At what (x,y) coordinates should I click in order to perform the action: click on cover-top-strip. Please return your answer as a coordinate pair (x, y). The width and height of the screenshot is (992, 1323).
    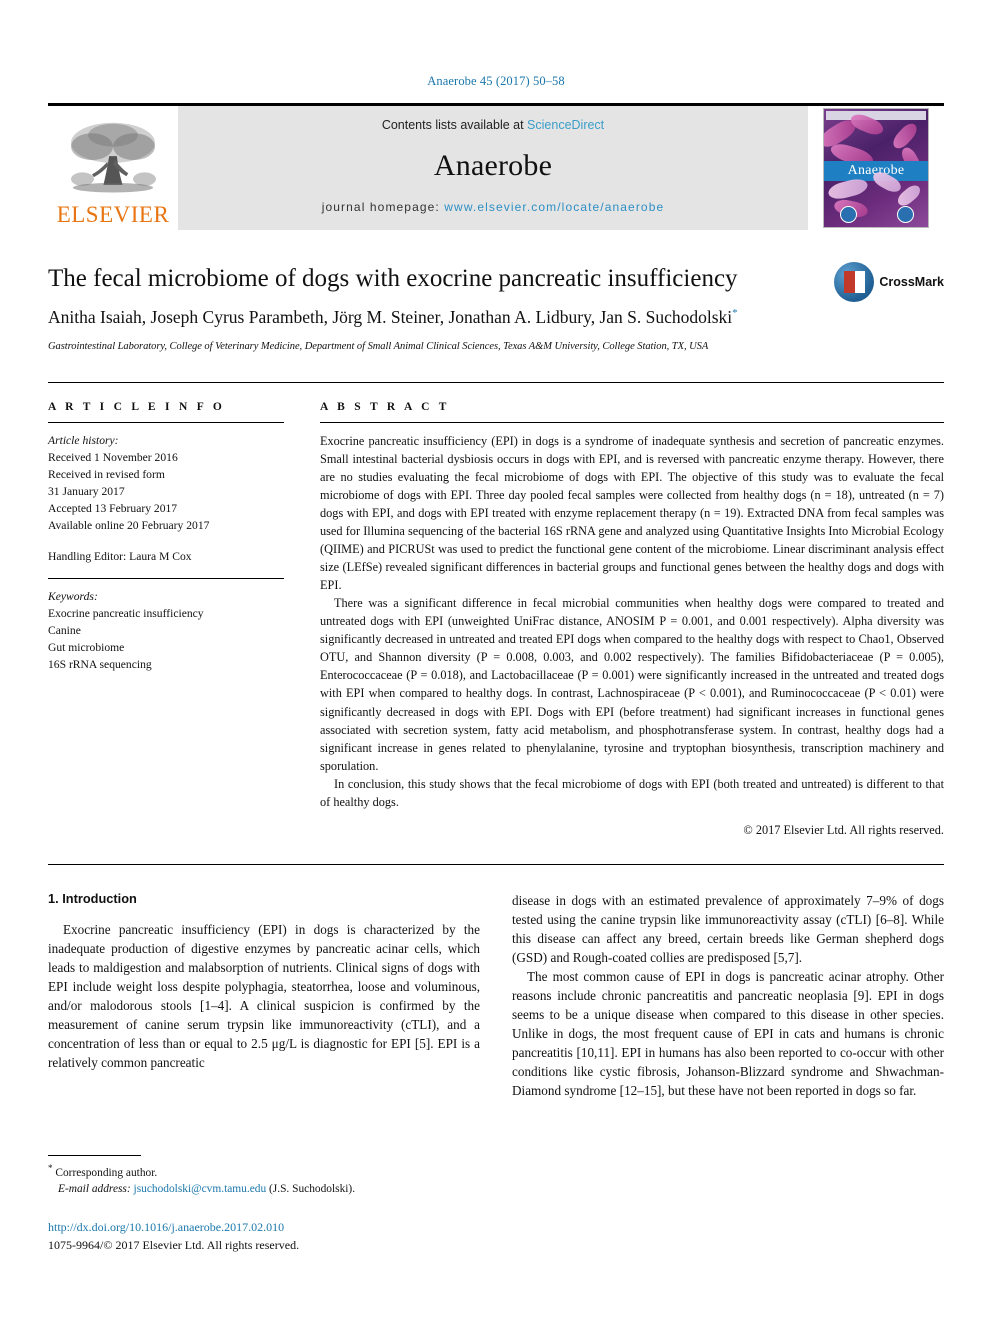
    Looking at the image, I should click on (876, 115).